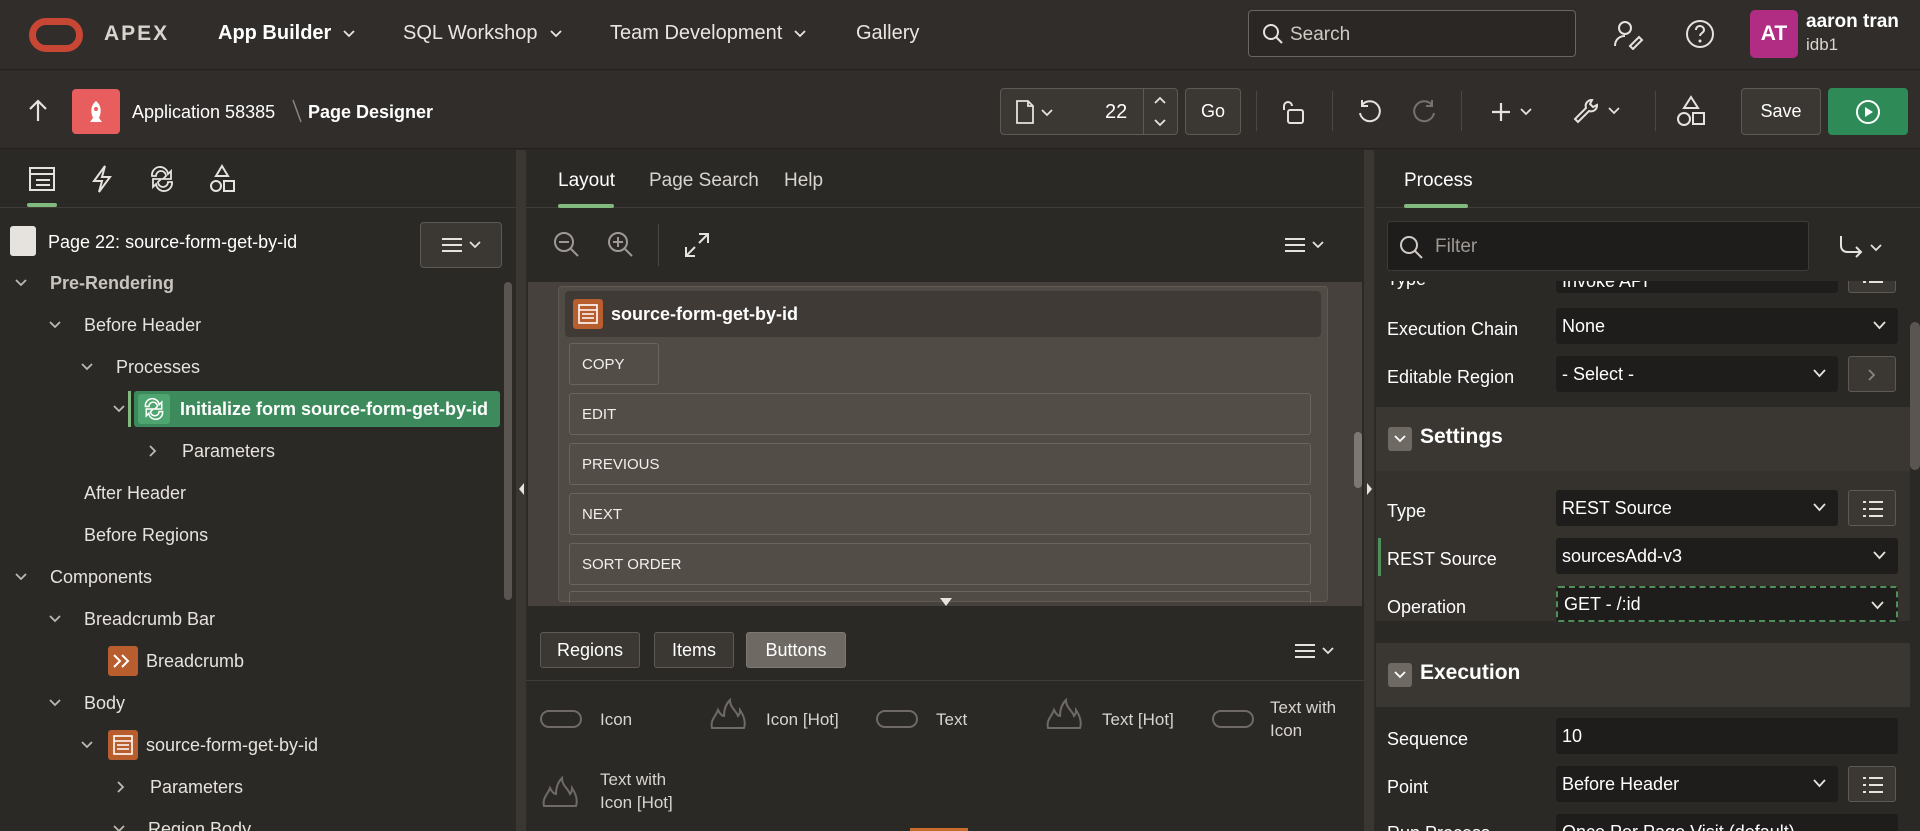  What do you see at coordinates (1643, 675) in the screenshot?
I see `section-execution: Execution` at bounding box center [1643, 675].